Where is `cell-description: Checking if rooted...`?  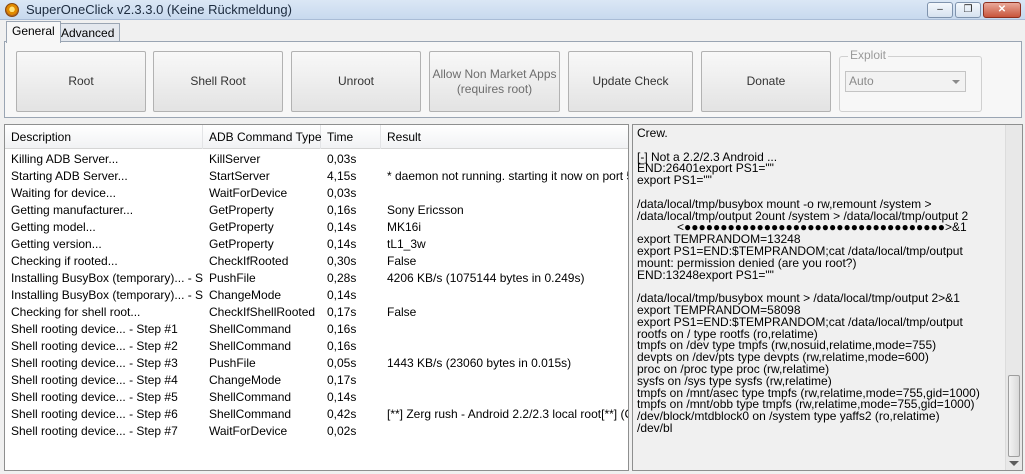 cell-description: Checking if rooted... is located at coordinates (64, 261).